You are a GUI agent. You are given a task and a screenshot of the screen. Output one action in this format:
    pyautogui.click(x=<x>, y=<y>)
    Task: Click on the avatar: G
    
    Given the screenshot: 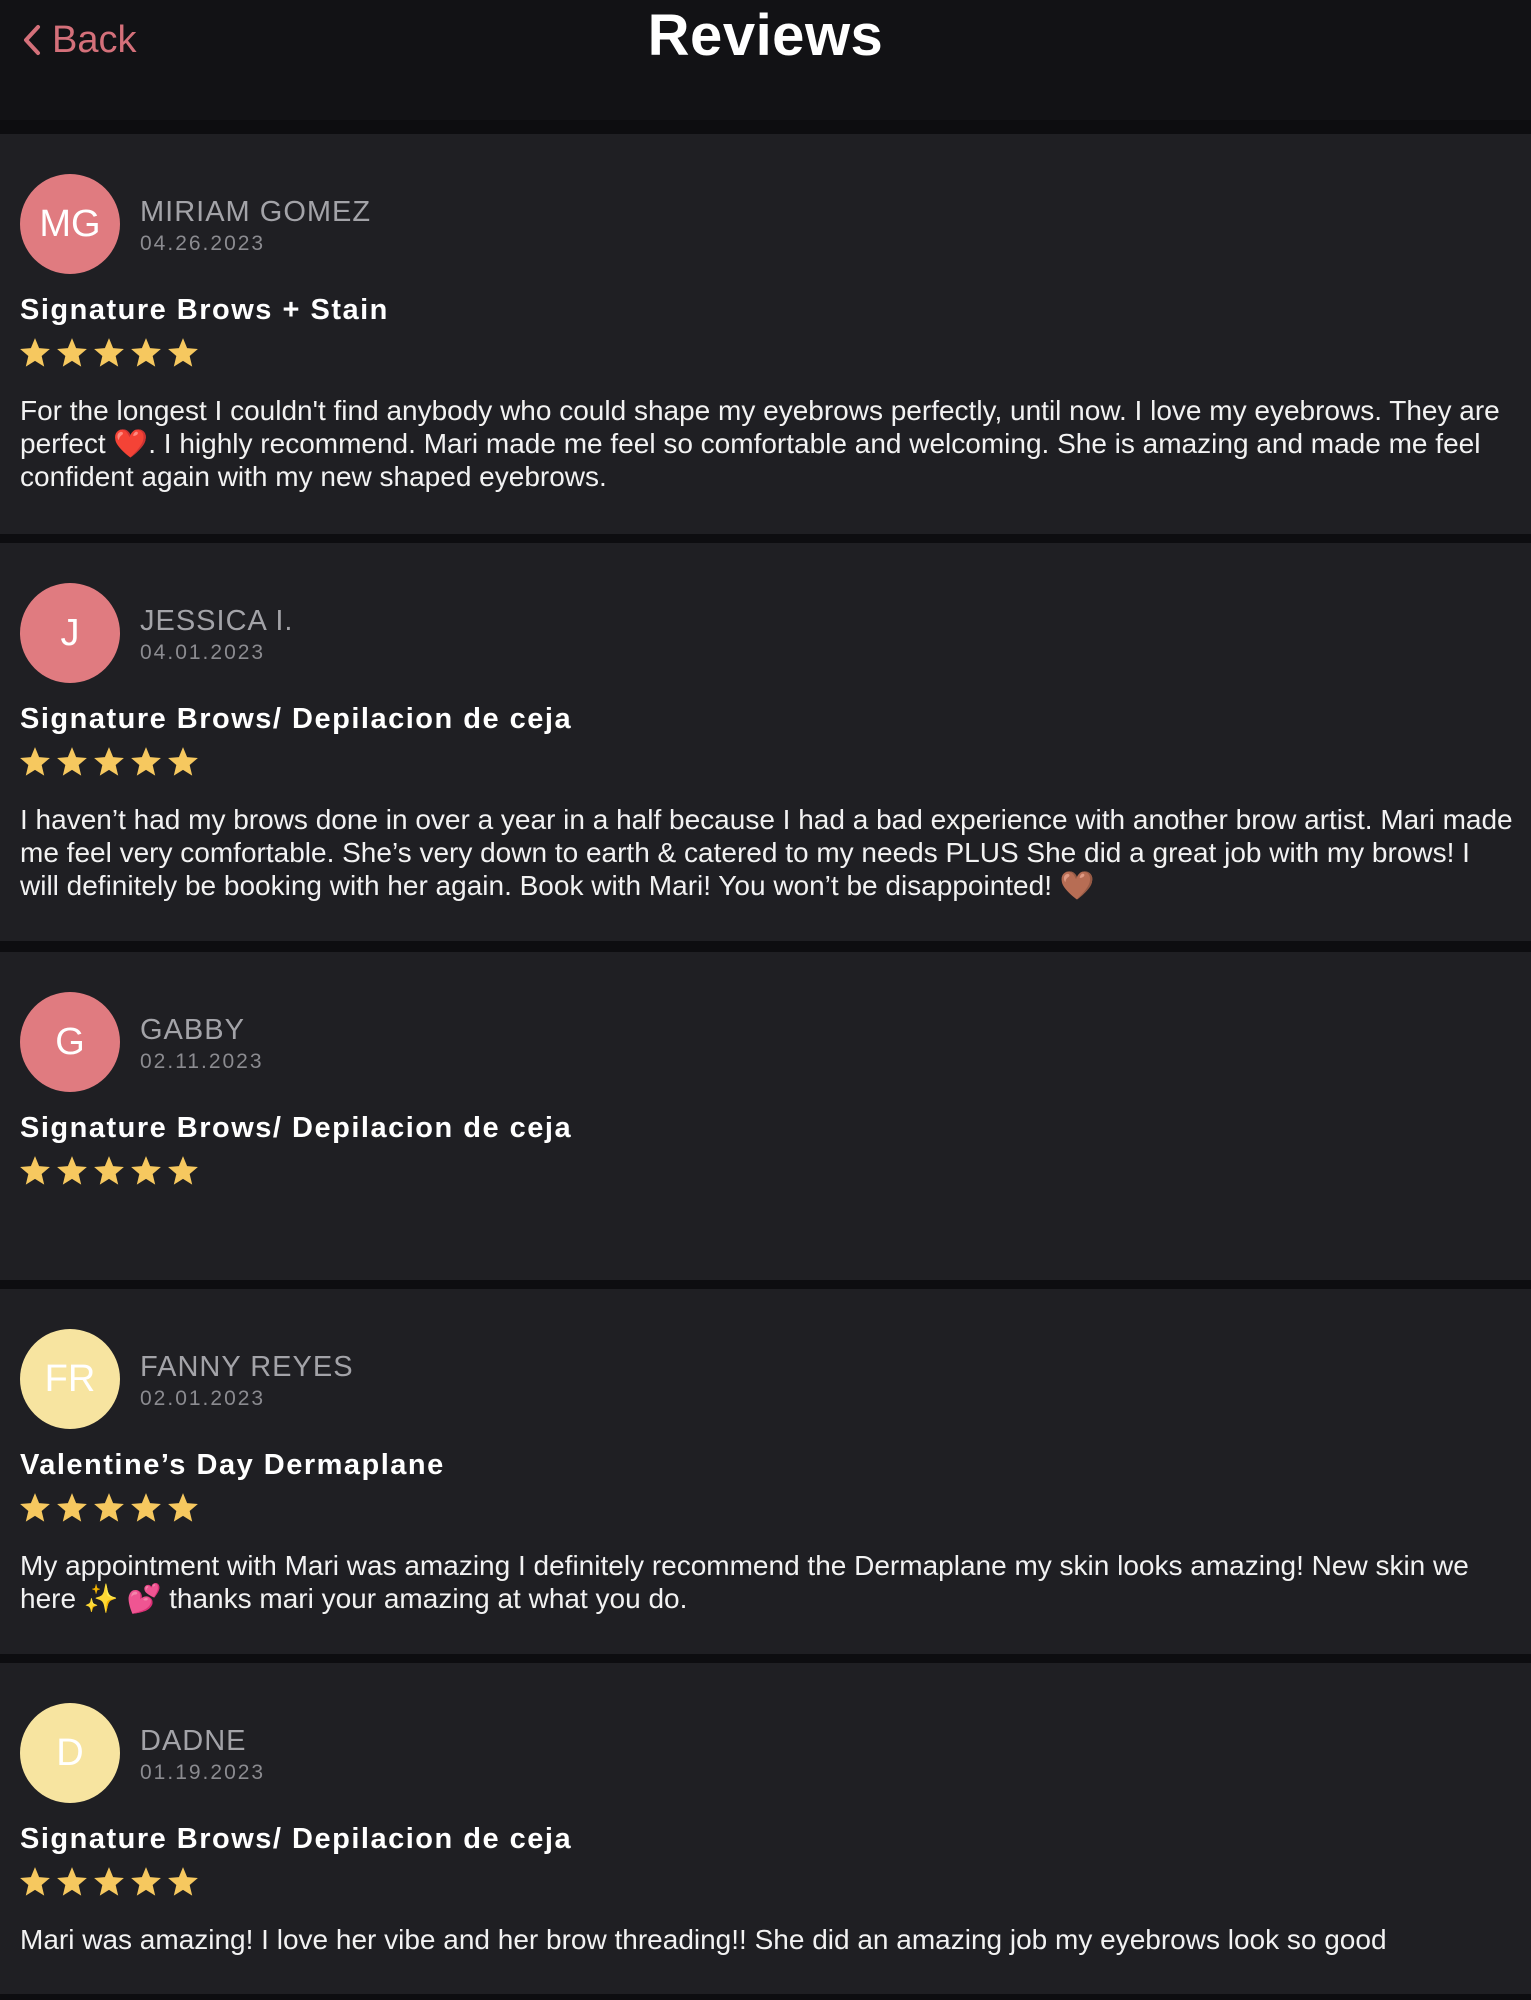 What is the action you would take?
    pyautogui.click(x=70, y=1042)
    